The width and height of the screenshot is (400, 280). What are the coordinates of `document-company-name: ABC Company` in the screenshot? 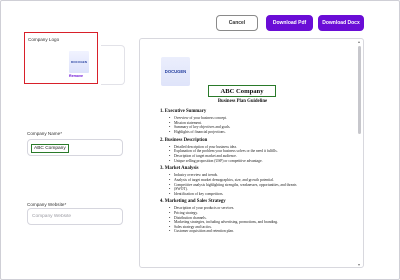 It's located at (242, 91).